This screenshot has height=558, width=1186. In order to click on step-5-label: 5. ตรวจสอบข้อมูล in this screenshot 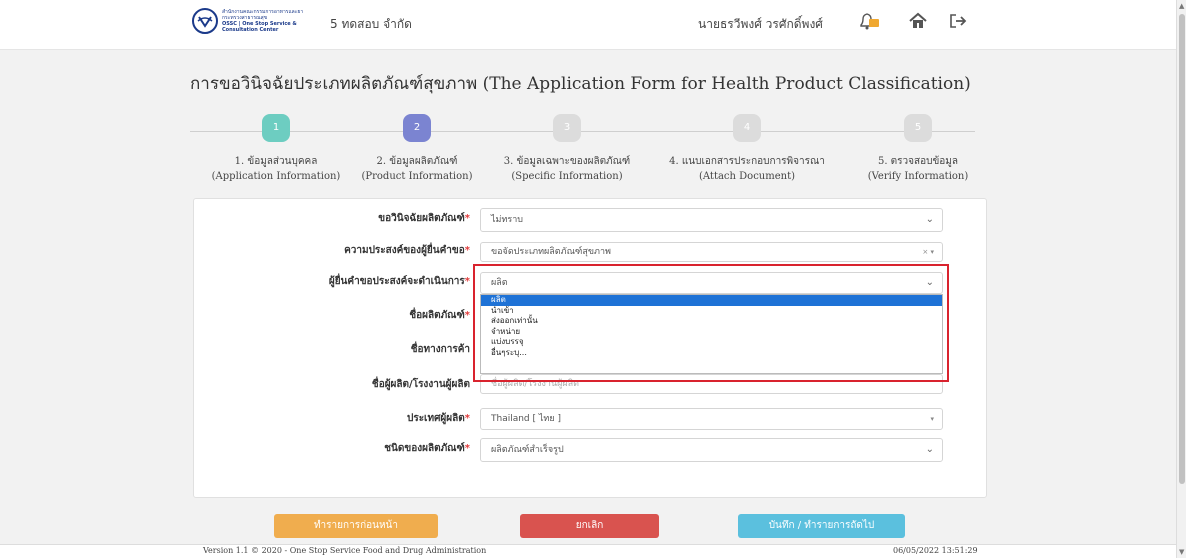, I will do `click(918, 161)`.